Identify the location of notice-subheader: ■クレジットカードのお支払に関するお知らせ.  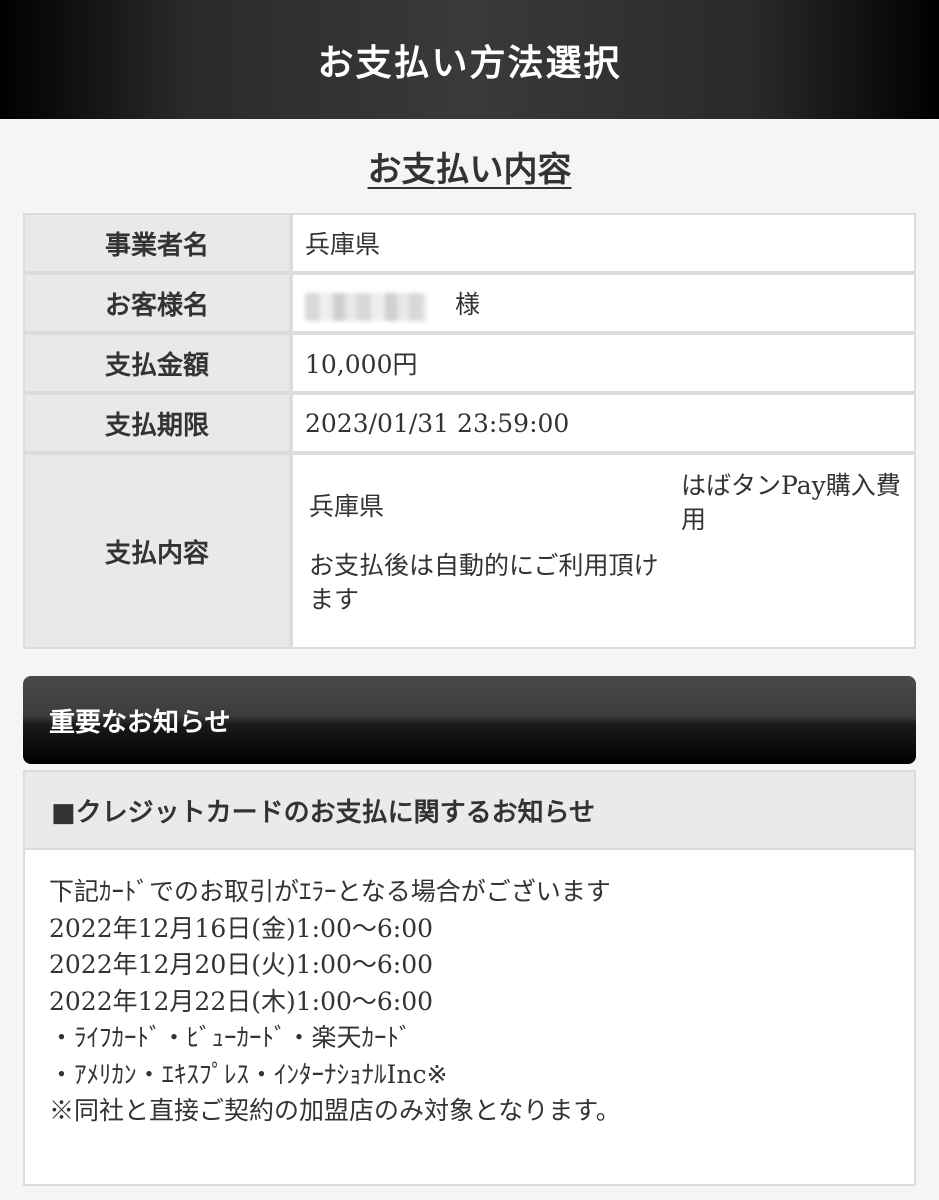
(469, 810).